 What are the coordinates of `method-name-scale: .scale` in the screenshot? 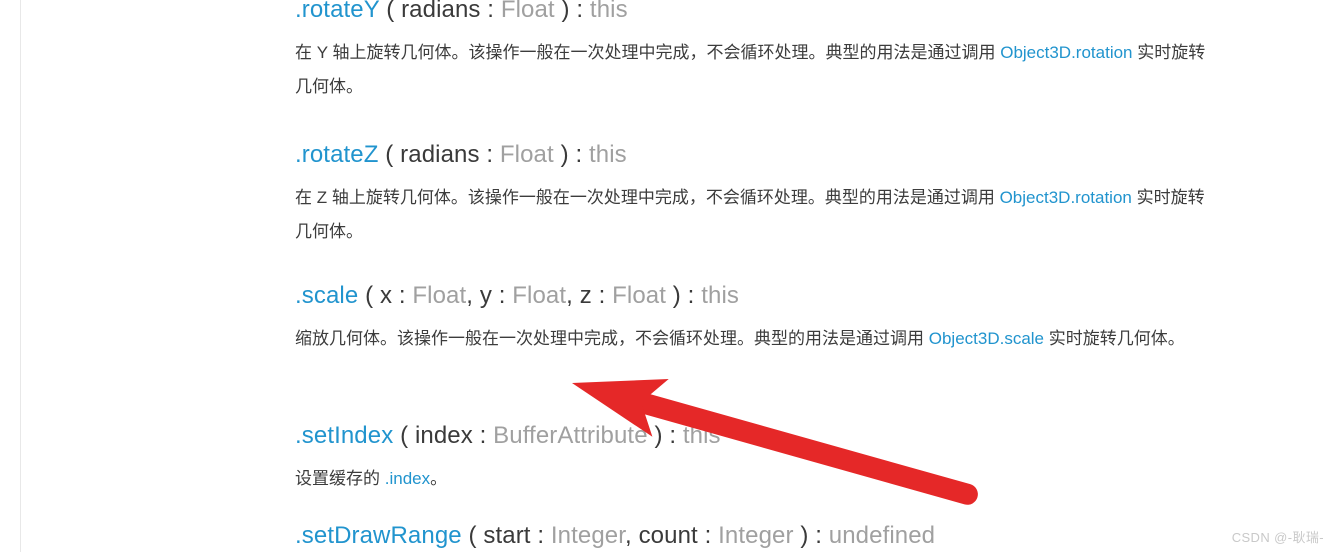 It's located at (326, 295).